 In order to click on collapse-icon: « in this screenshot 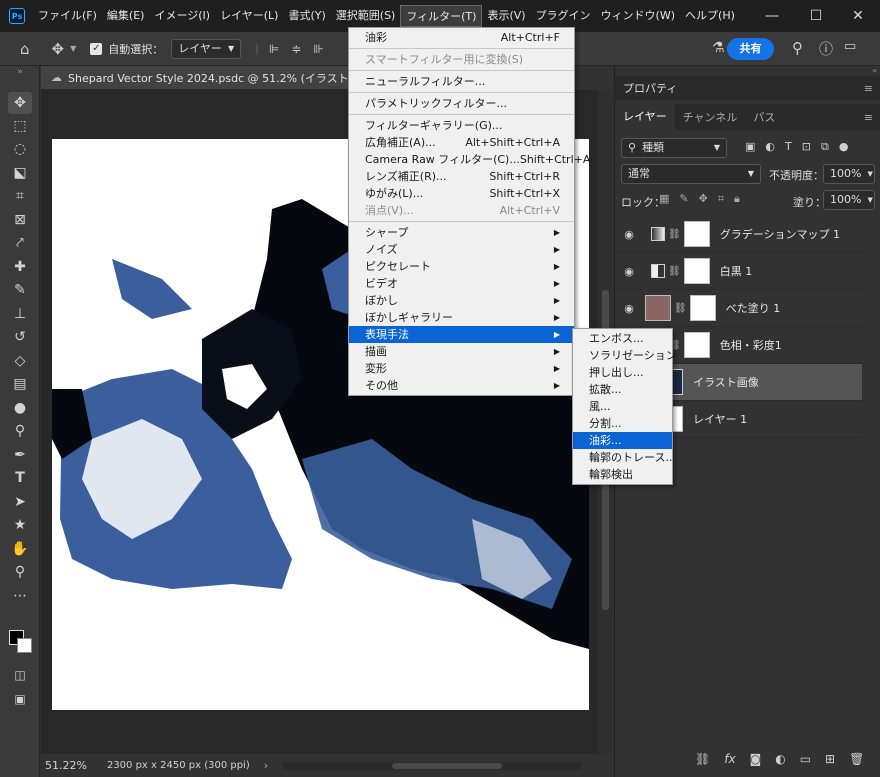, I will do `click(747, 71)`.